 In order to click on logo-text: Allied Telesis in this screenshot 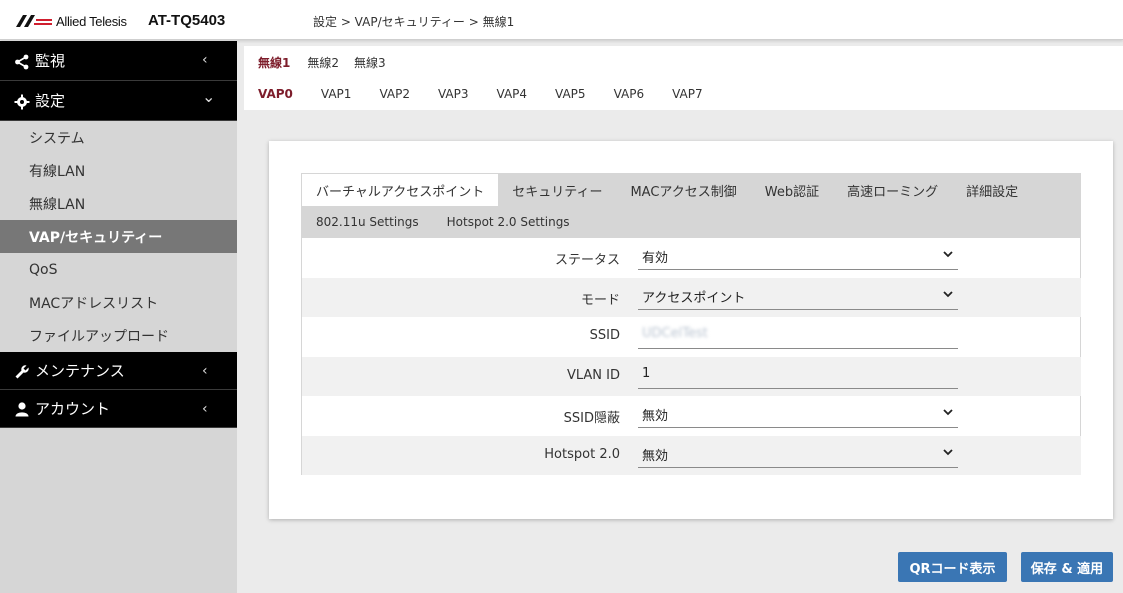, I will do `click(91, 21)`.